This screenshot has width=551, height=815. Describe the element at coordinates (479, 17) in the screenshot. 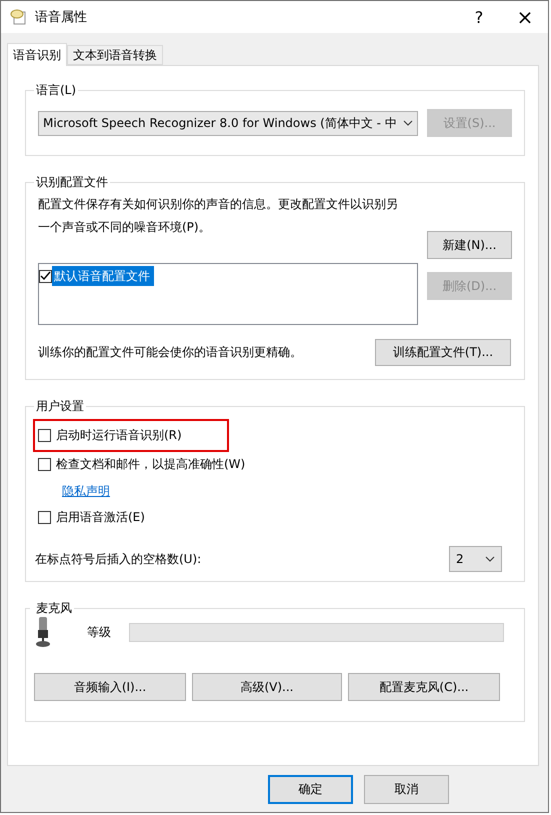

I see `help-button: ?` at that location.